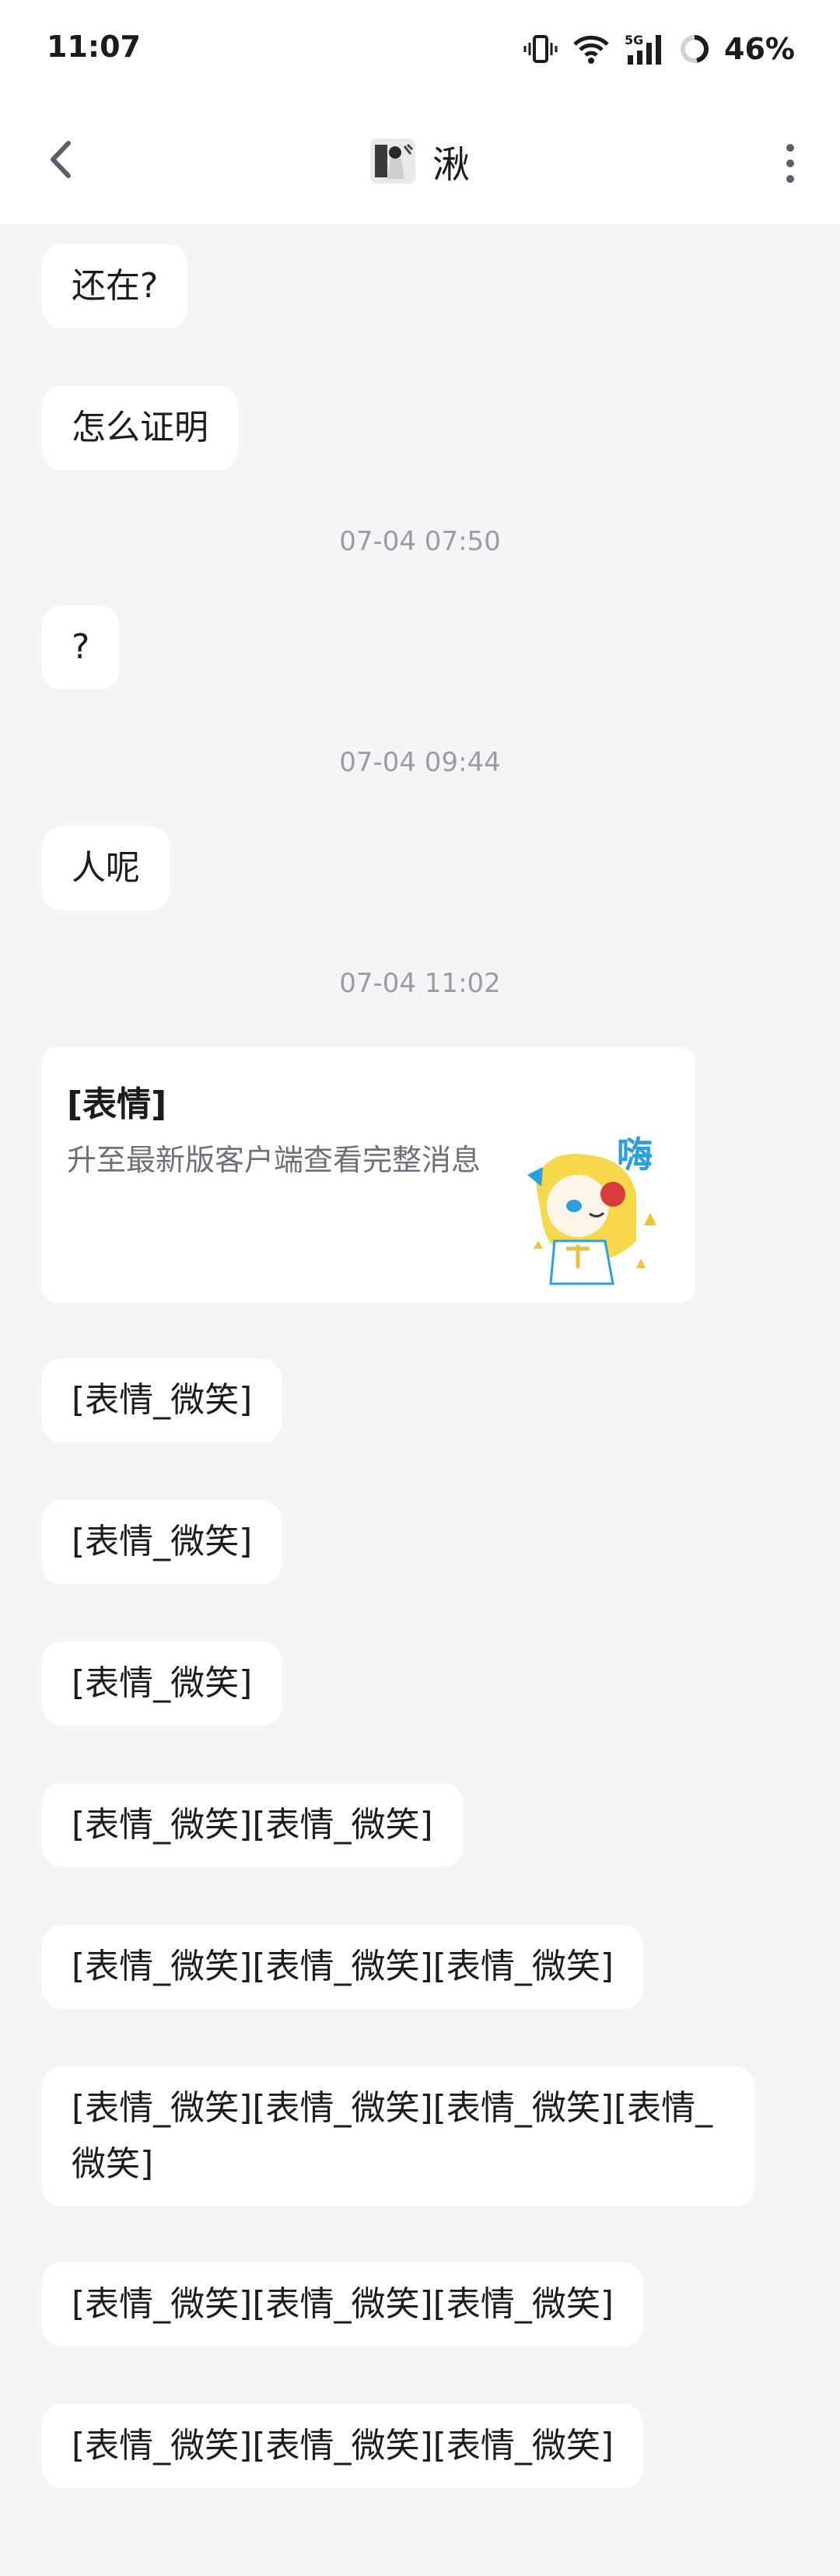 This screenshot has height=2576, width=840. What do you see at coordinates (451, 165) in the screenshot?
I see `chat-title: 湫` at bounding box center [451, 165].